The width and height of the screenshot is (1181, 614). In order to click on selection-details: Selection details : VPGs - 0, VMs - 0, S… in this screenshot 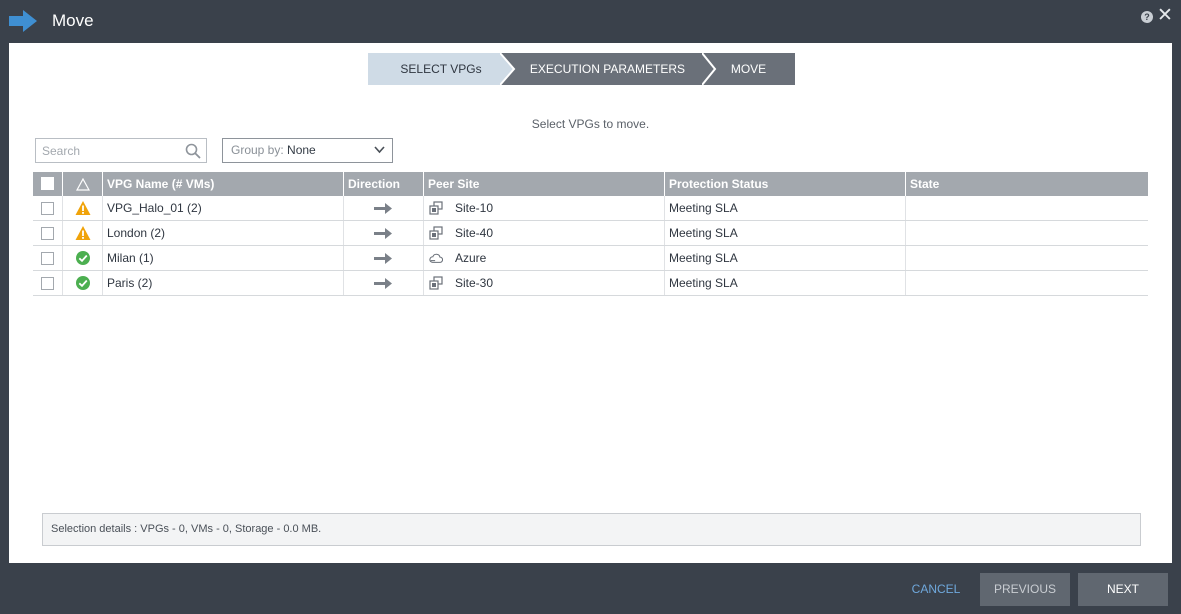, I will do `click(591, 529)`.